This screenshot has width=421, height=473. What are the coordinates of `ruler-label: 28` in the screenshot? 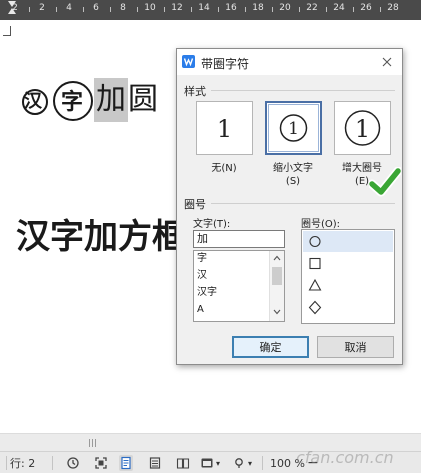 It's located at (393, 8).